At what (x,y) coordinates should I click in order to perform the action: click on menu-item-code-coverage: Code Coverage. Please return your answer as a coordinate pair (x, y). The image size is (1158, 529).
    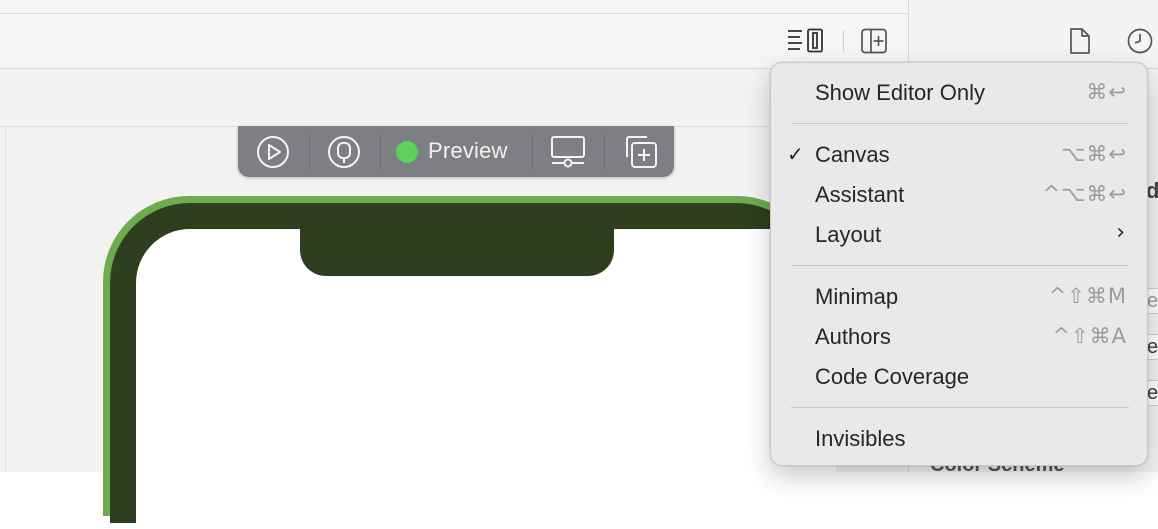
    Looking at the image, I should click on (959, 377).